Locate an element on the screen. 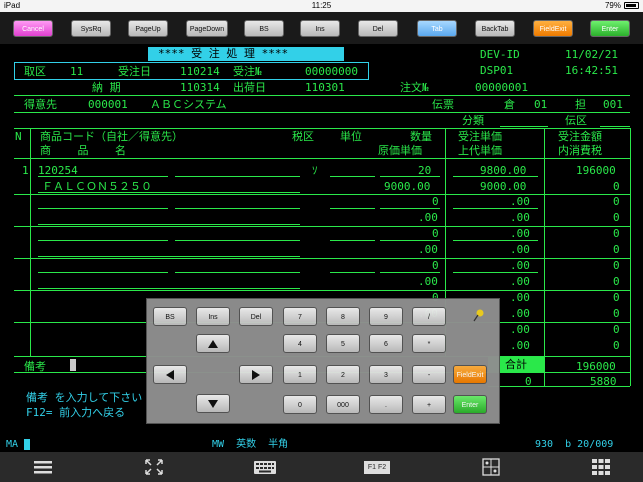 This screenshot has height=482, width=643. keypad-7: 7 is located at coordinates (300, 316).